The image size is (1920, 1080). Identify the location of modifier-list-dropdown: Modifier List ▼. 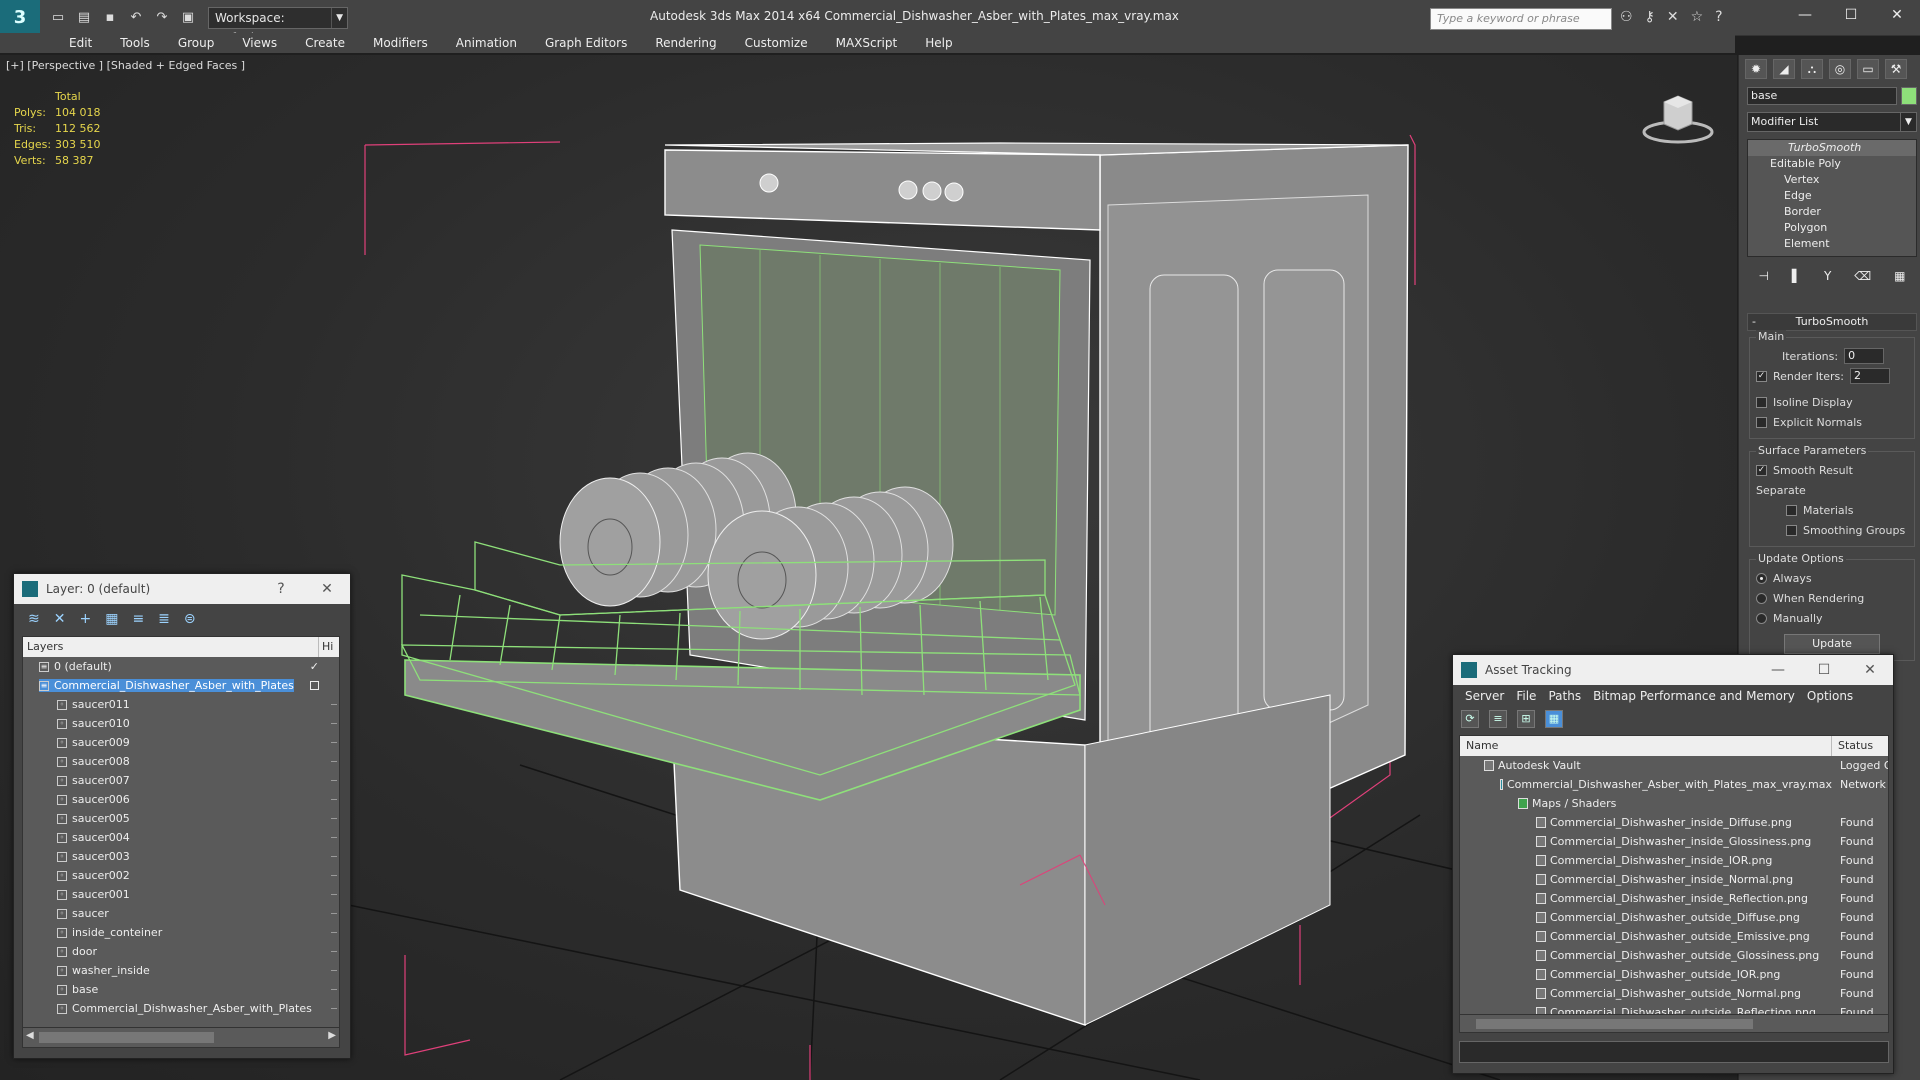
(1832, 122).